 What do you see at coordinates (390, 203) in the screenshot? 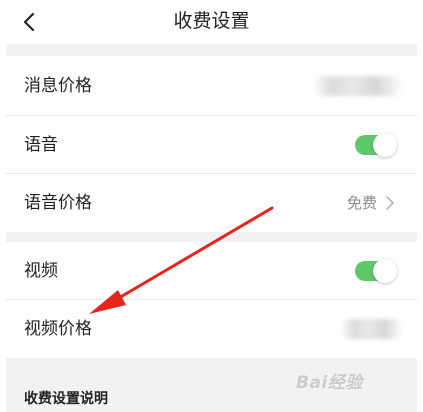
I see `chevron-right-icon` at bounding box center [390, 203].